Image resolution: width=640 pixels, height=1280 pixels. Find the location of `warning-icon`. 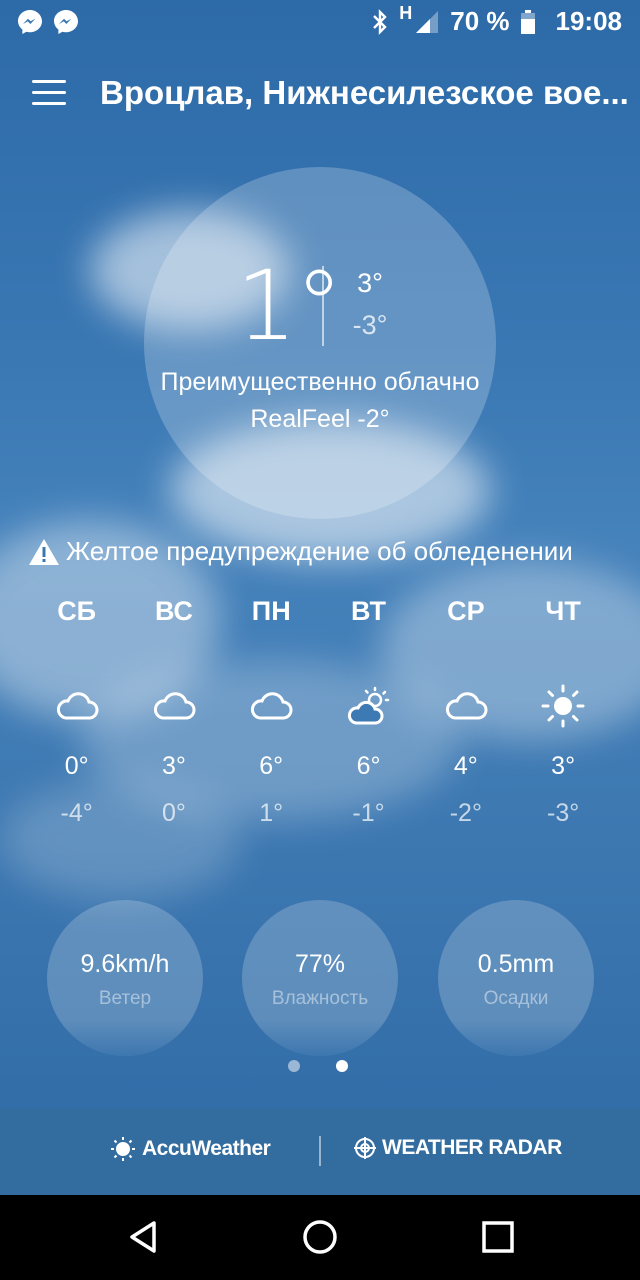

warning-icon is located at coordinates (44, 551).